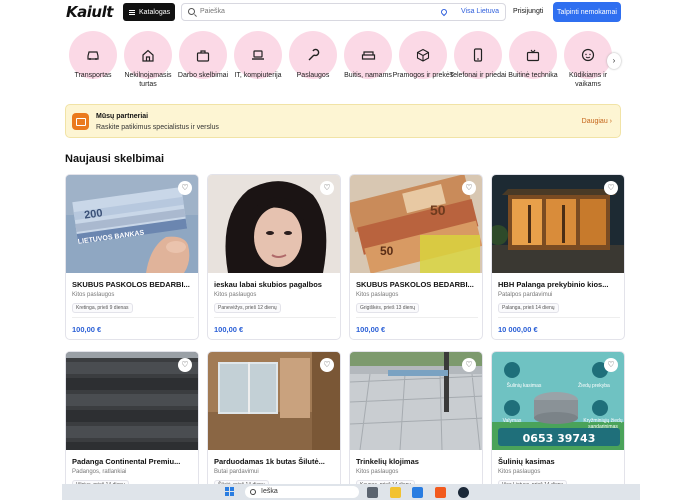 This screenshot has height=500, width=700. I want to click on login-link: Prisijungti, so click(528, 11).